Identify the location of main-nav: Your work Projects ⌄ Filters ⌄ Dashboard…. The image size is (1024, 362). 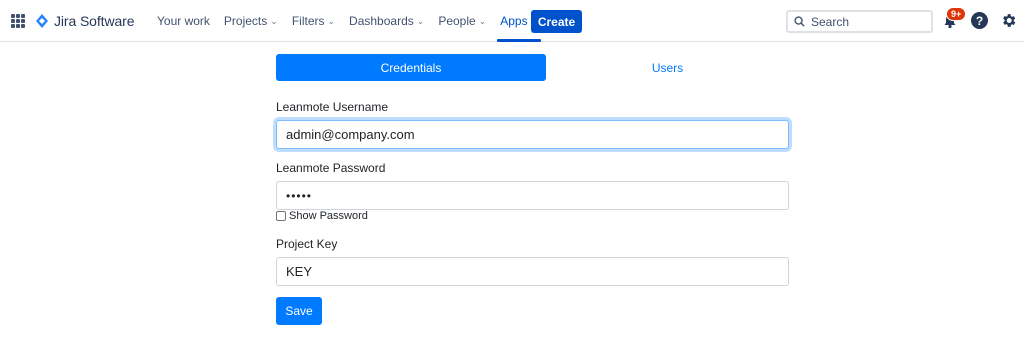
(347, 21).